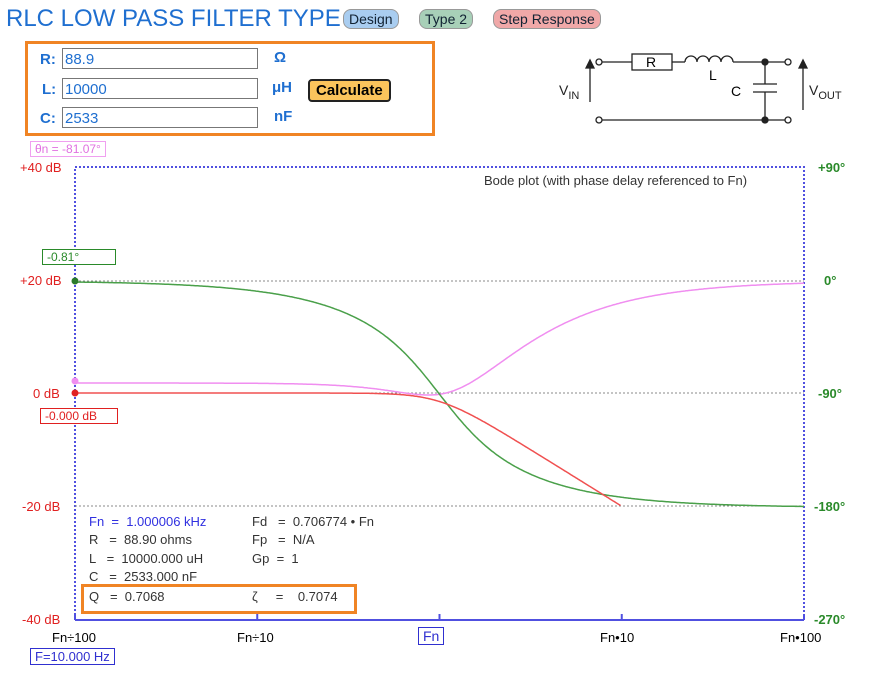  What do you see at coordinates (75, 393) in the screenshot?
I see `magnitude-cursor` at bounding box center [75, 393].